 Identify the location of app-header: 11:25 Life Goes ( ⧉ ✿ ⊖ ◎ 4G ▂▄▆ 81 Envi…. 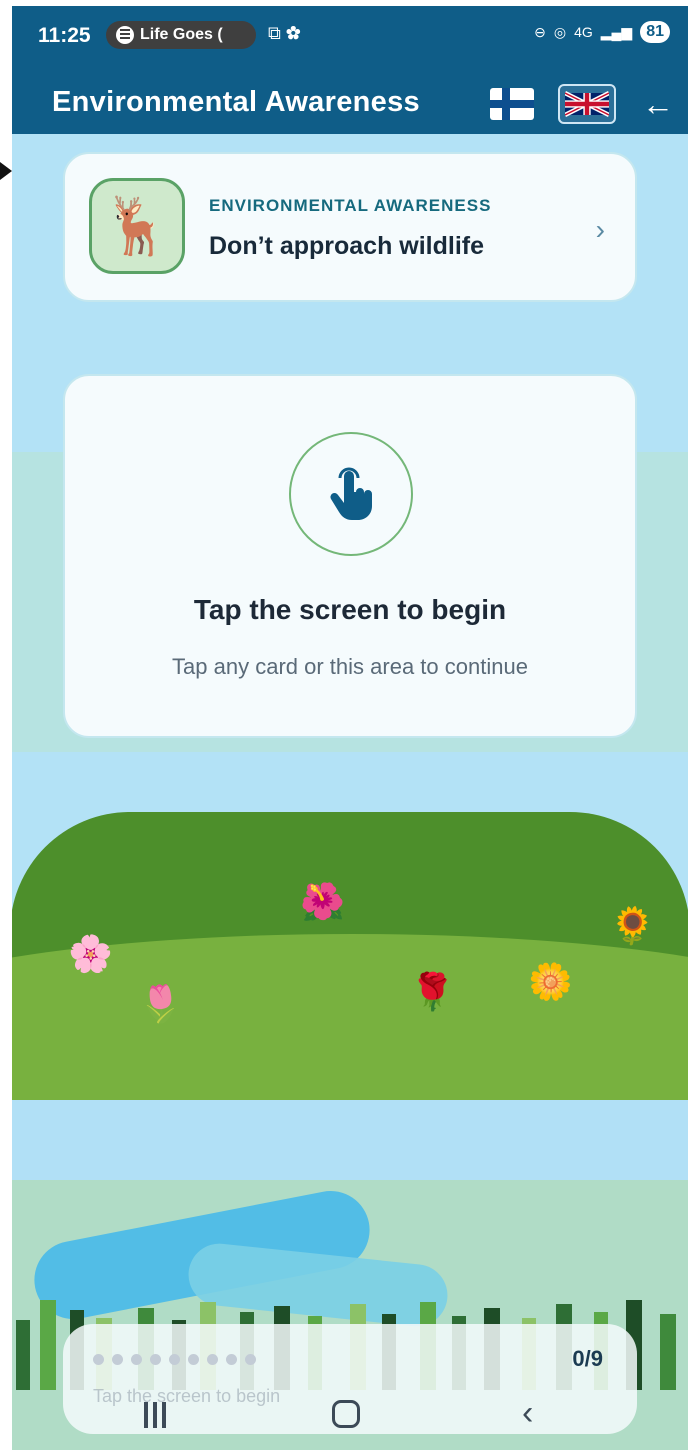
(350, 70).